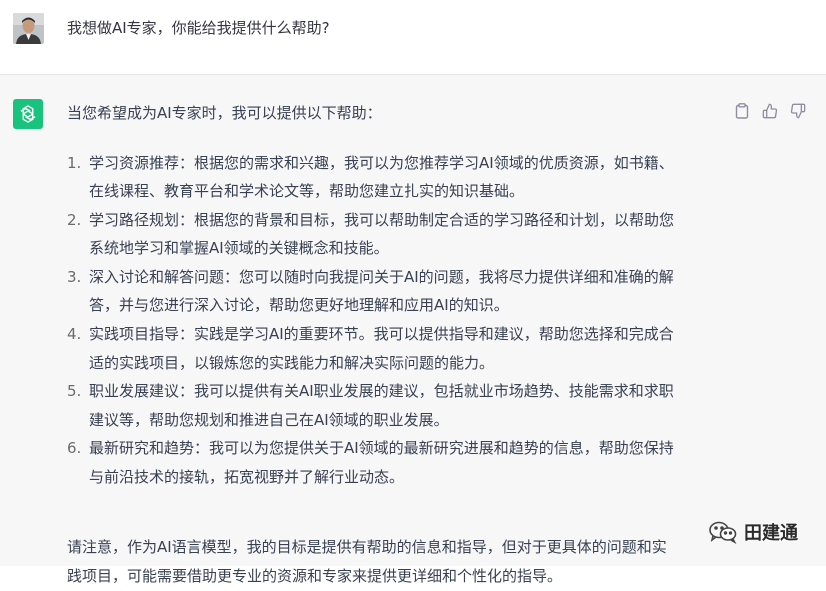 The height and width of the screenshot is (591, 826). I want to click on list-item-line: 与前沿技术的接轨，拓宽视野并了解行业动态。, so click(247, 476).